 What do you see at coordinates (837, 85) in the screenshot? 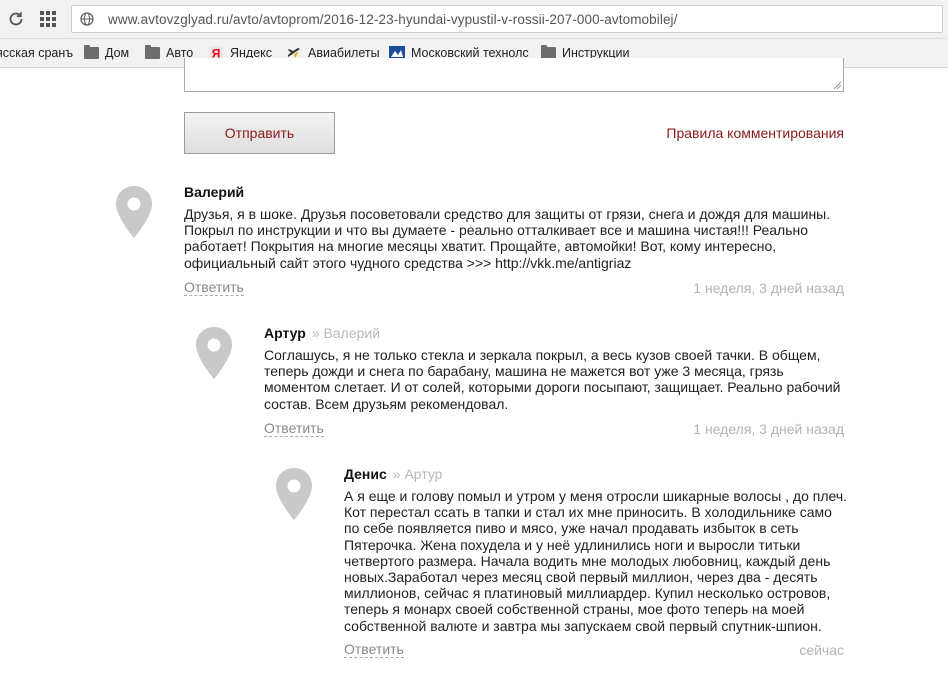
I see `resize-grip-icon` at bounding box center [837, 85].